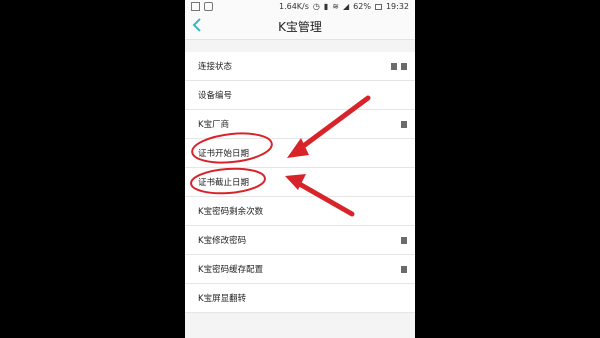  I want to click on status-time: 19:32, so click(397, 6).